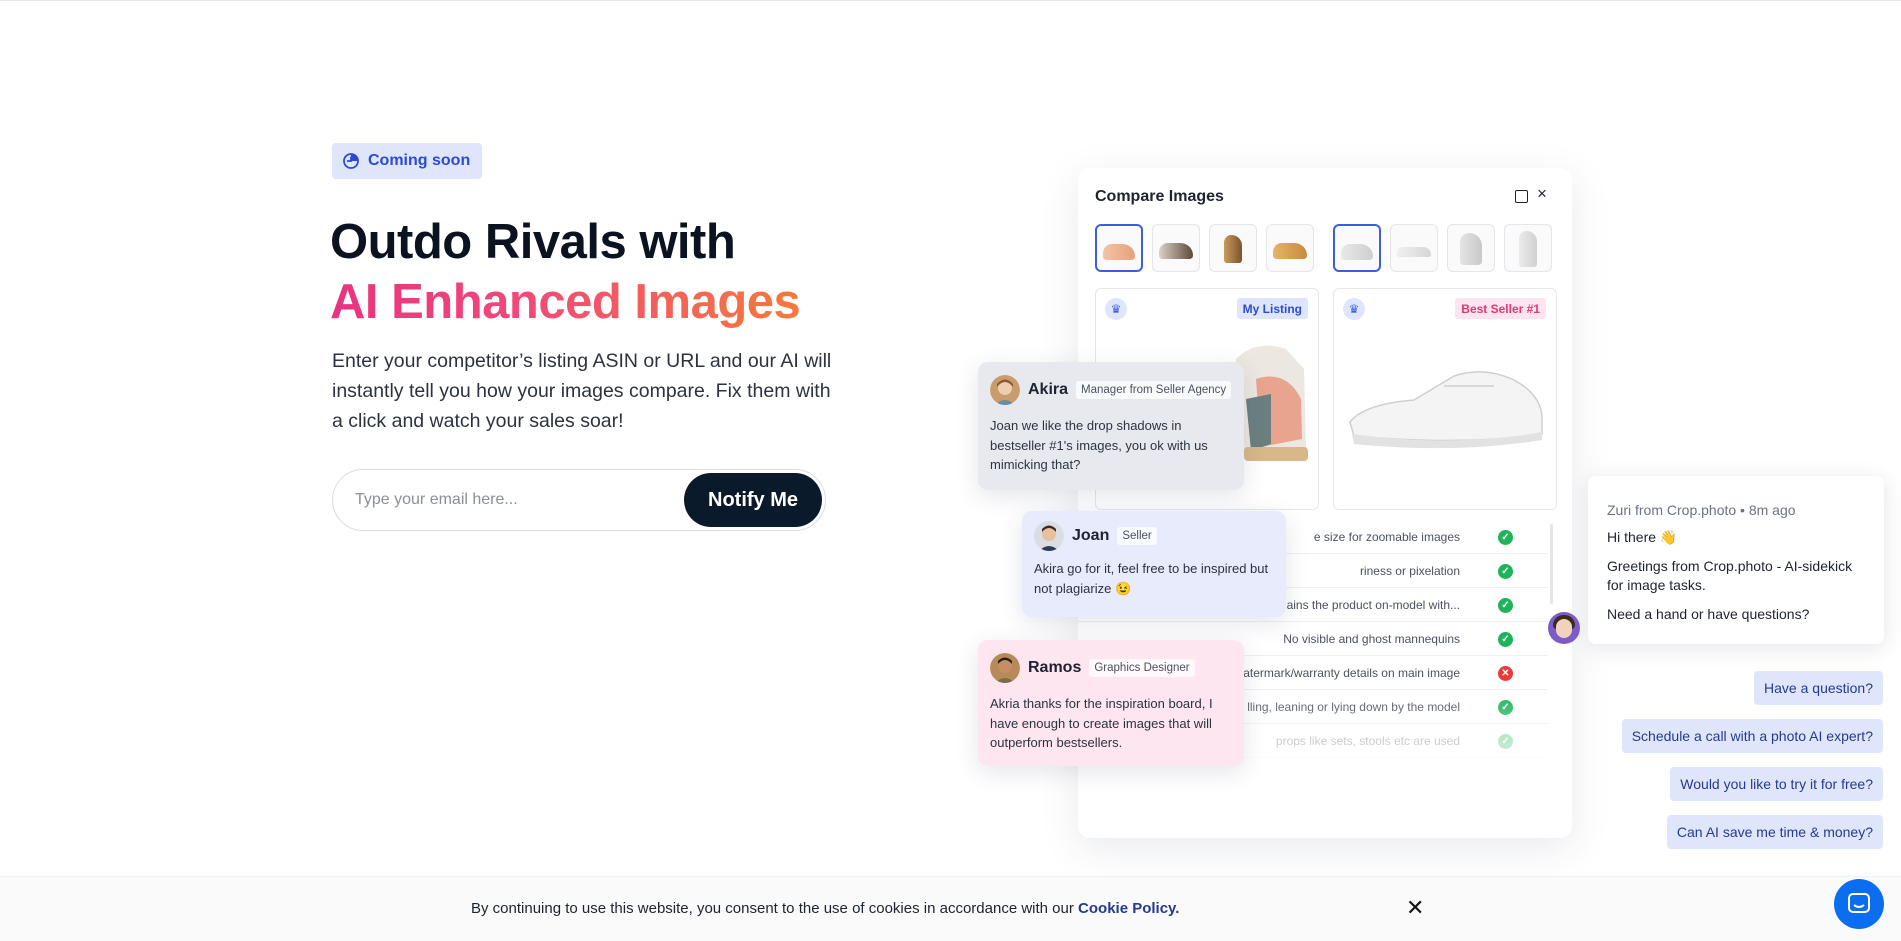  I want to click on chat-launcher-button, so click(1859, 904).